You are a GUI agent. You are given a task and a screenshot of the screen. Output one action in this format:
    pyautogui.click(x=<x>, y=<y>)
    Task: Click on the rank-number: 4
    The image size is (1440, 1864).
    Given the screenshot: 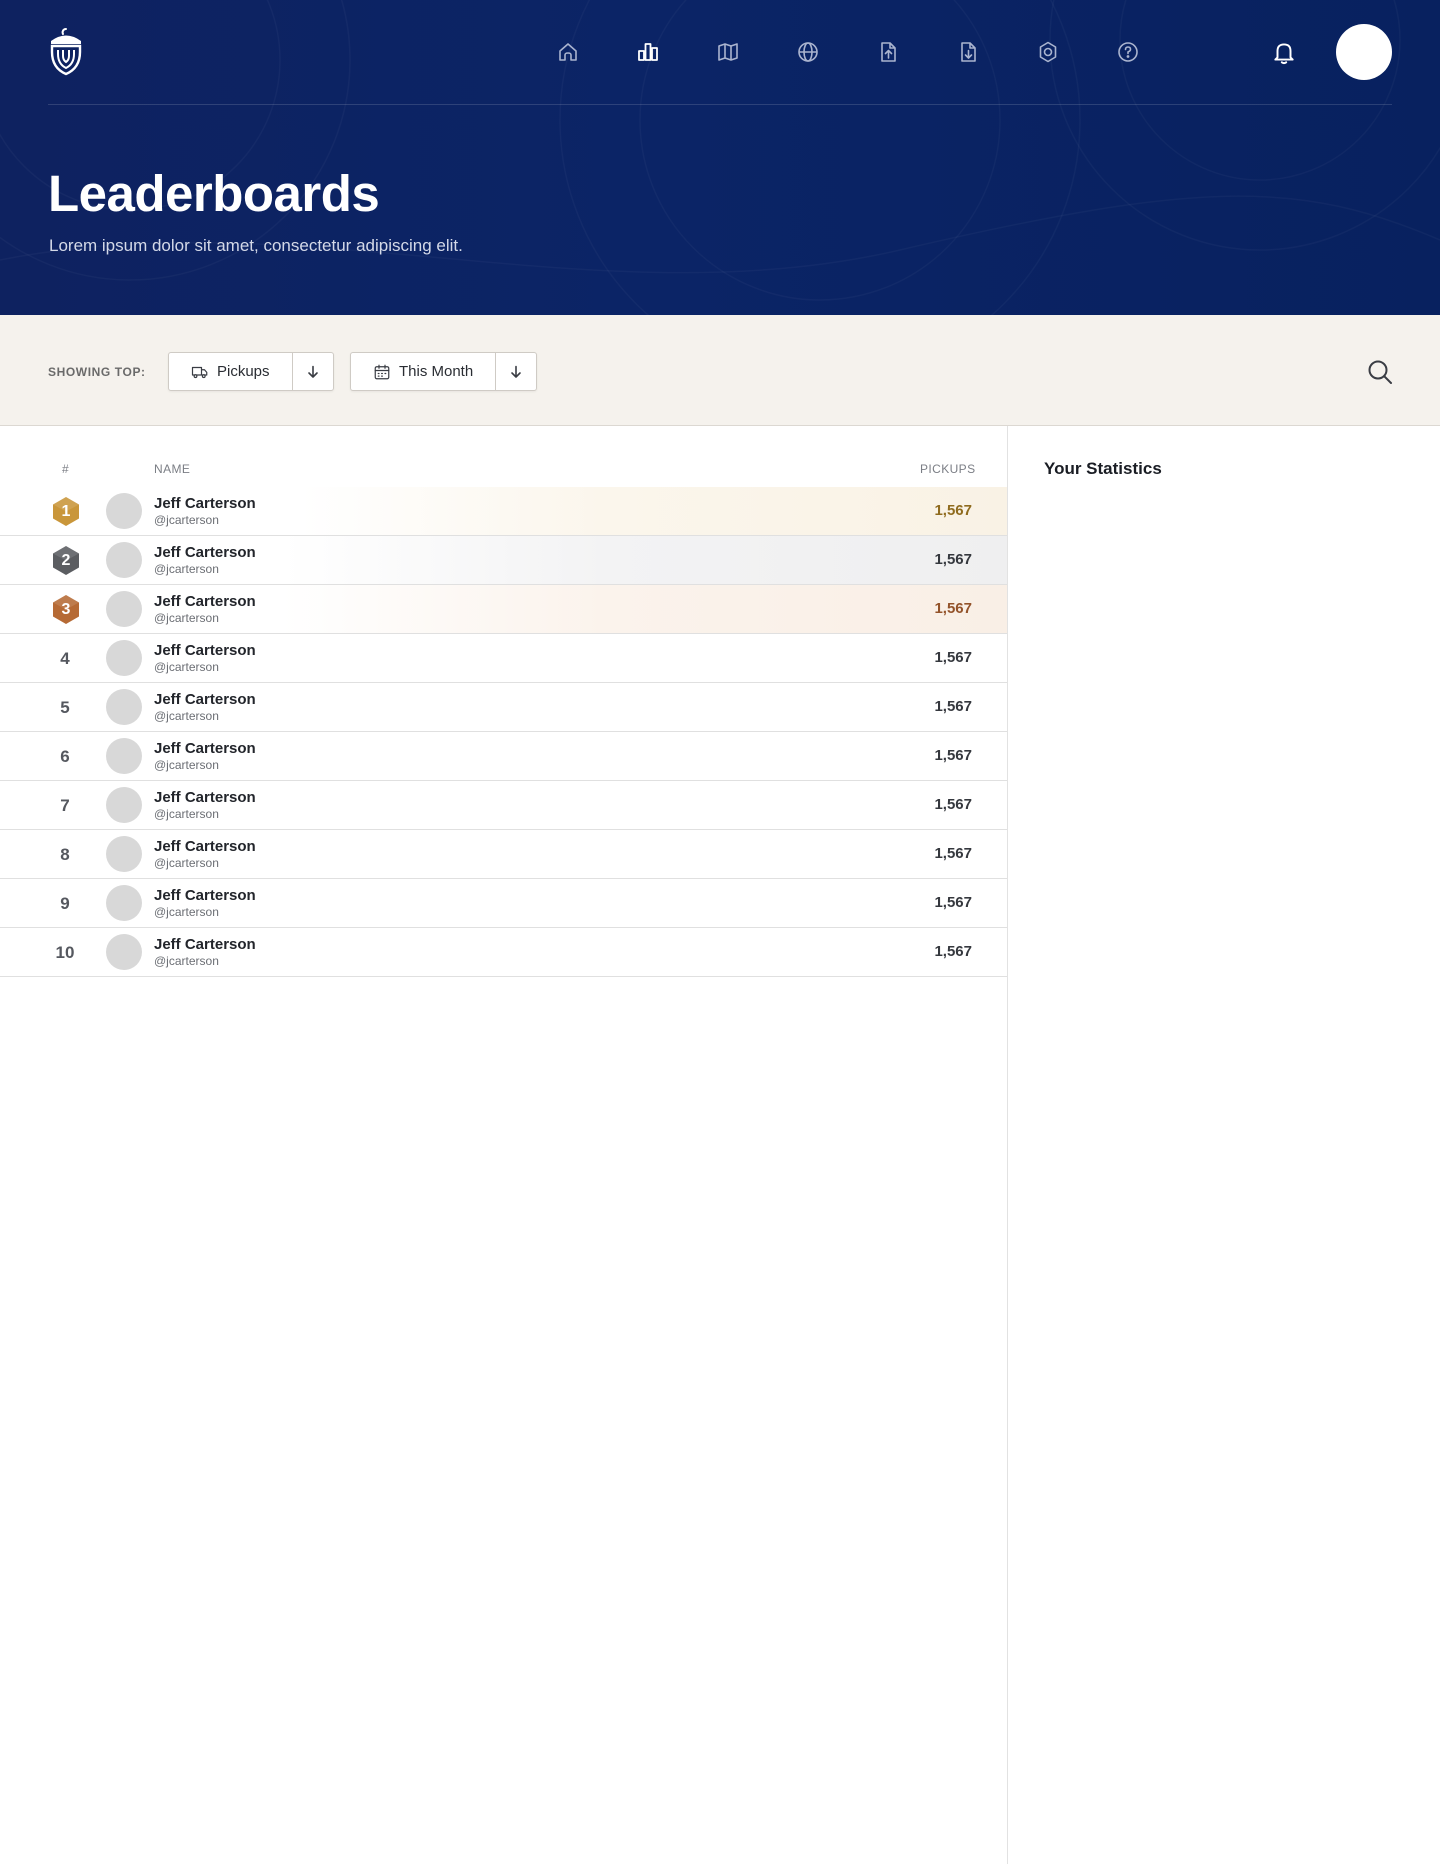 What is the action you would take?
    pyautogui.click(x=65, y=658)
    